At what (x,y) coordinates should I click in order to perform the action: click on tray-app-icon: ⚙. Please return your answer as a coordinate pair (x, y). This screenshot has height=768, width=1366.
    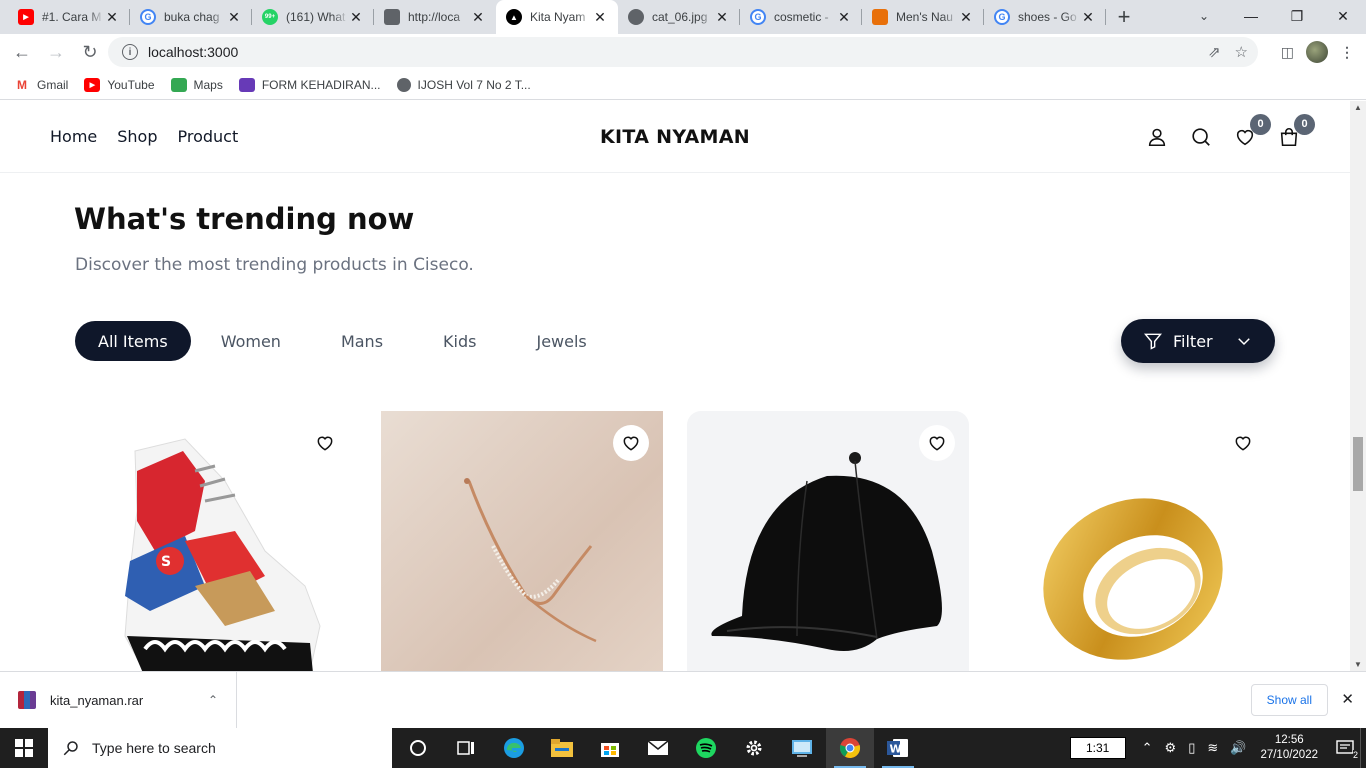
    Looking at the image, I should click on (1171, 748).